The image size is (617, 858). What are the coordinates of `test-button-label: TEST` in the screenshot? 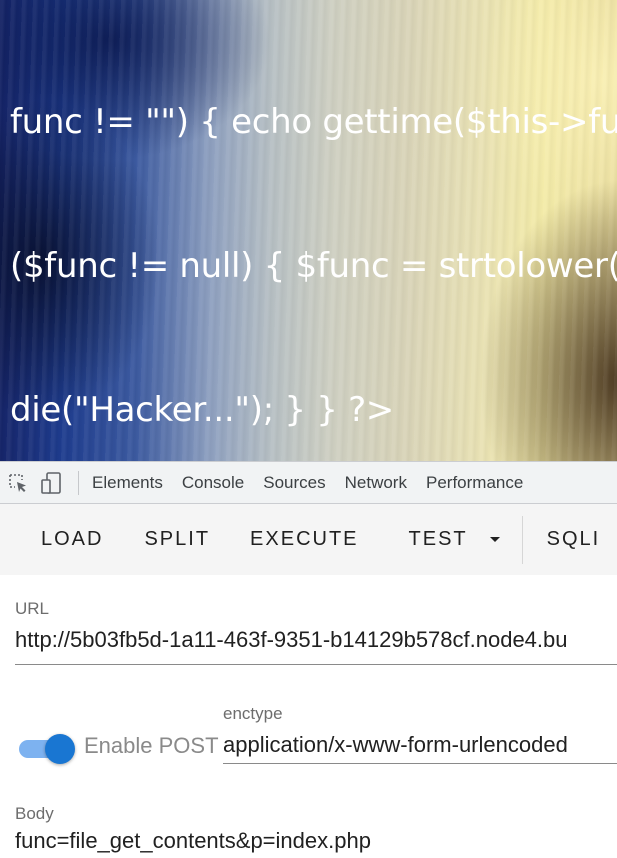 It's located at (438, 539).